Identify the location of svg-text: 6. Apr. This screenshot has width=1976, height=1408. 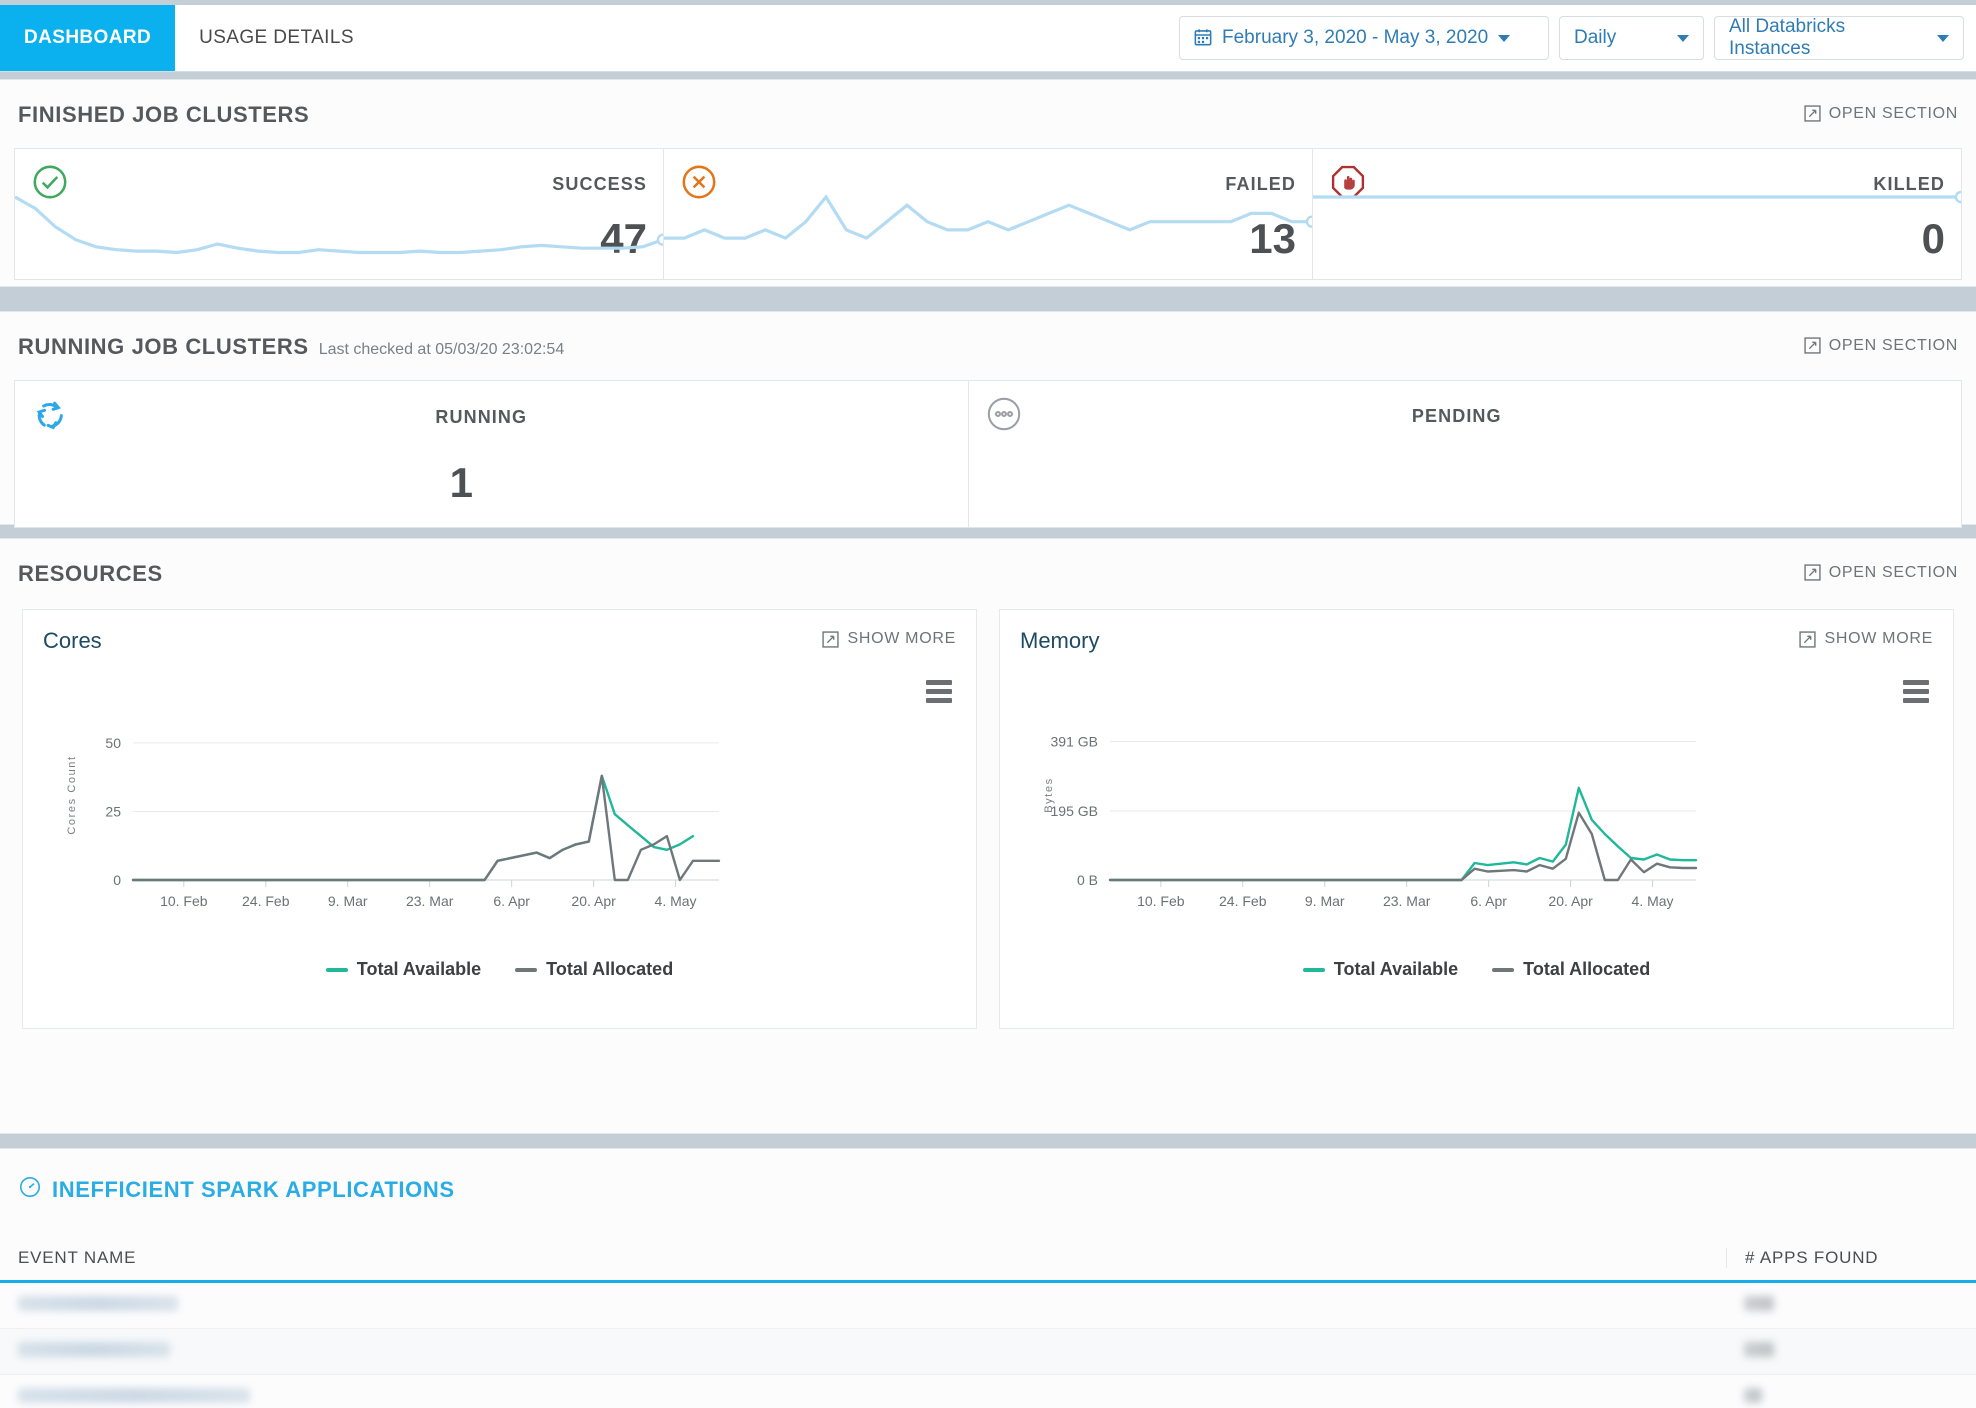
(1488, 901).